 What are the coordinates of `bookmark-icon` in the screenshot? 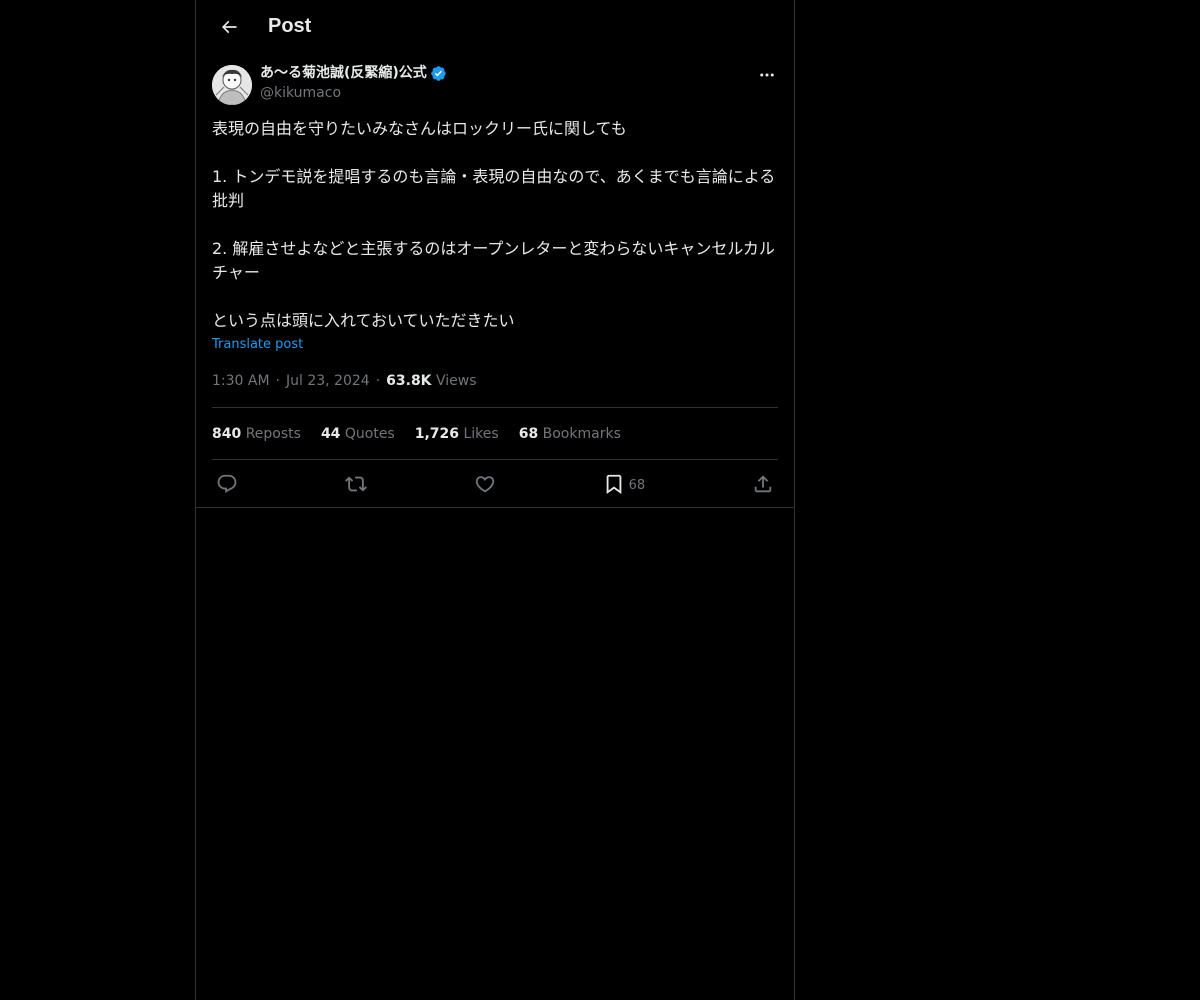 It's located at (614, 484).